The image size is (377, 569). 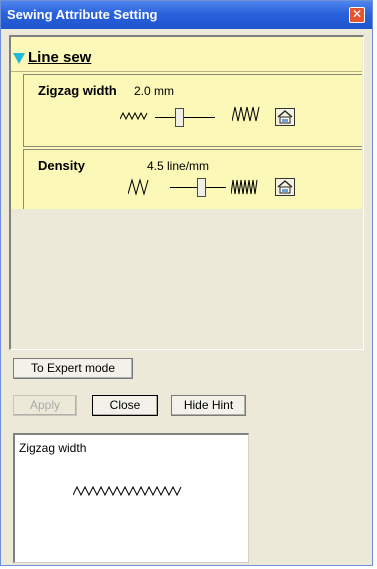 I want to click on hint-box: Zigzag width, so click(x=131, y=498).